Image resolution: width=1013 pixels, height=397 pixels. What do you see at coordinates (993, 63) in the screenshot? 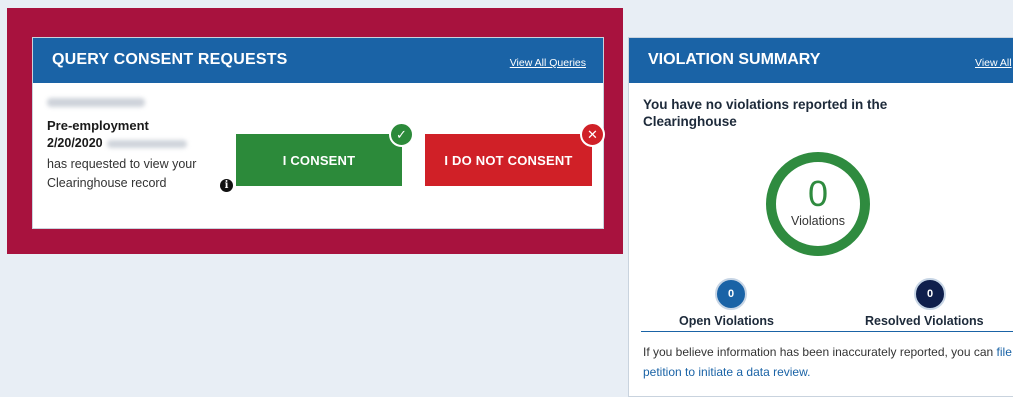
I see `view-all-violations-link: View All` at bounding box center [993, 63].